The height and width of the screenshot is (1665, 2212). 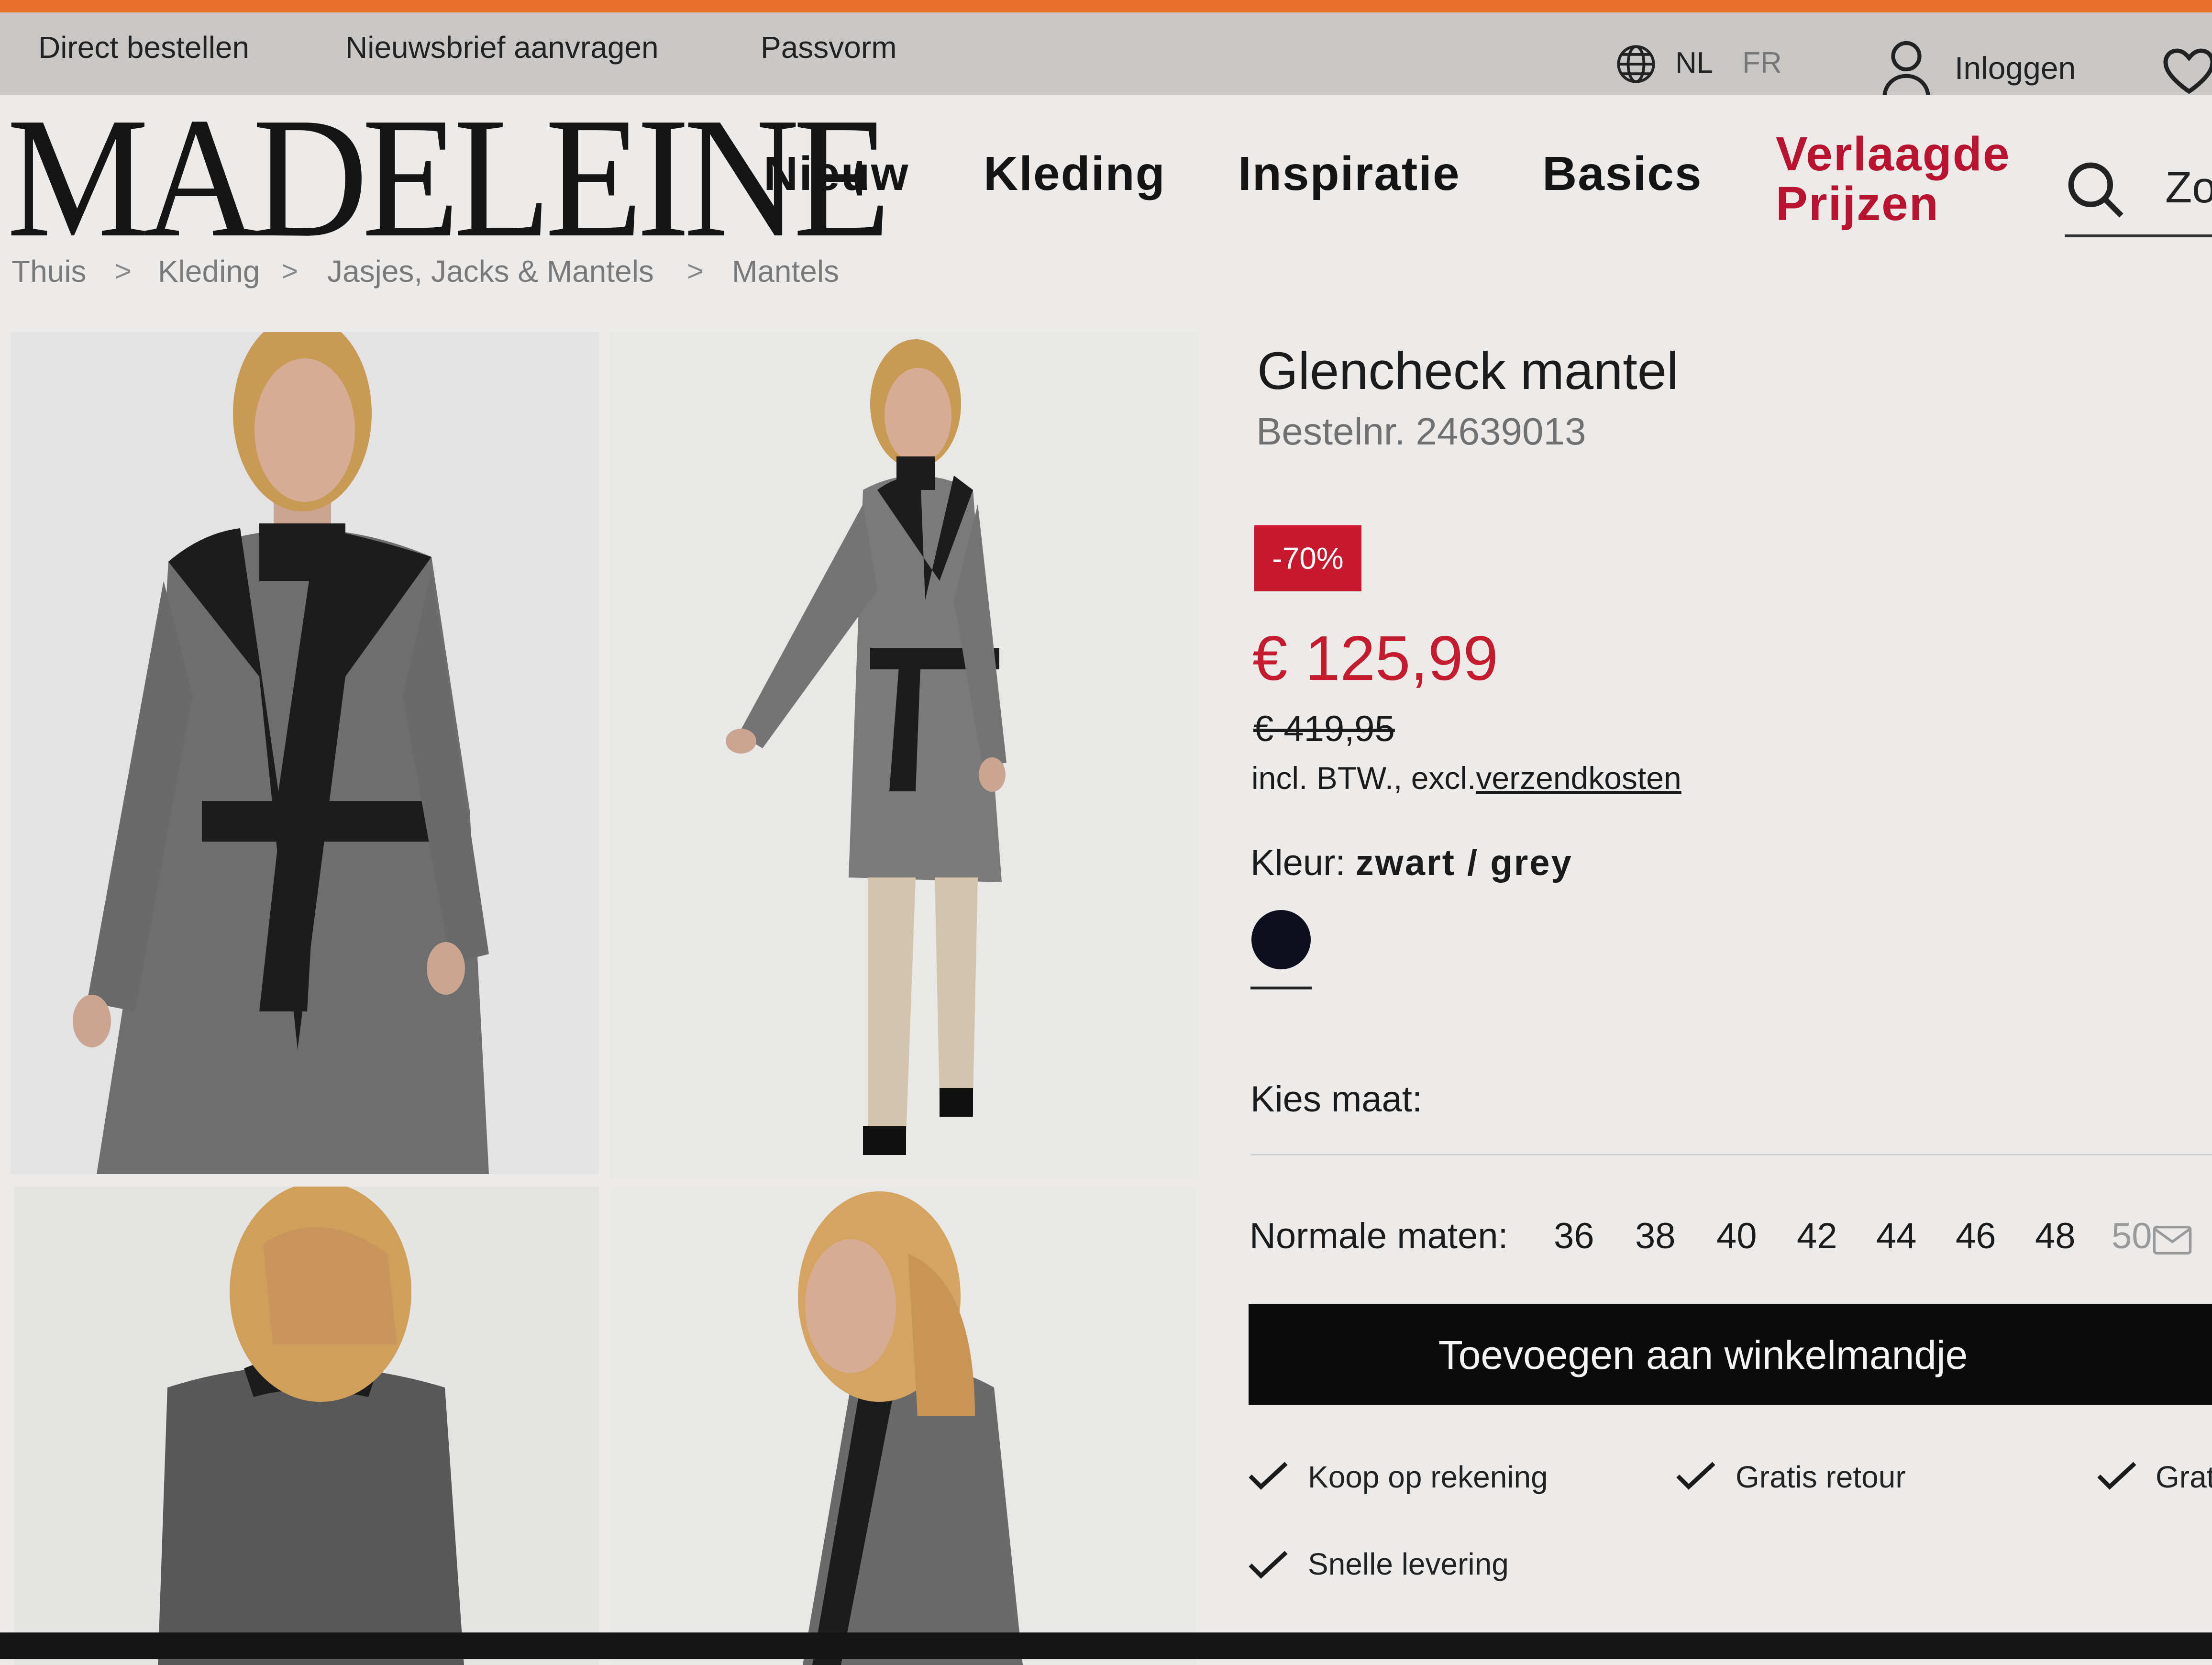 I want to click on nav-nieuw: Nieuw, so click(x=836, y=173).